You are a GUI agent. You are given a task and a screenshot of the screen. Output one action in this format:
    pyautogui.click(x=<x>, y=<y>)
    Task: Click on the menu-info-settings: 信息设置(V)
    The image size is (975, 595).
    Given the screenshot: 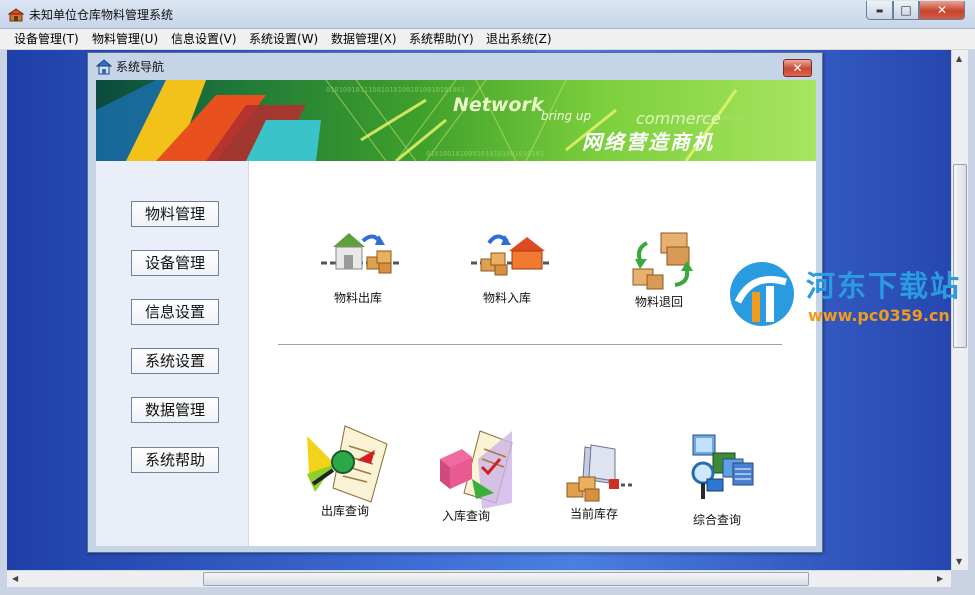 What is the action you would take?
    pyautogui.click(x=204, y=39)
    